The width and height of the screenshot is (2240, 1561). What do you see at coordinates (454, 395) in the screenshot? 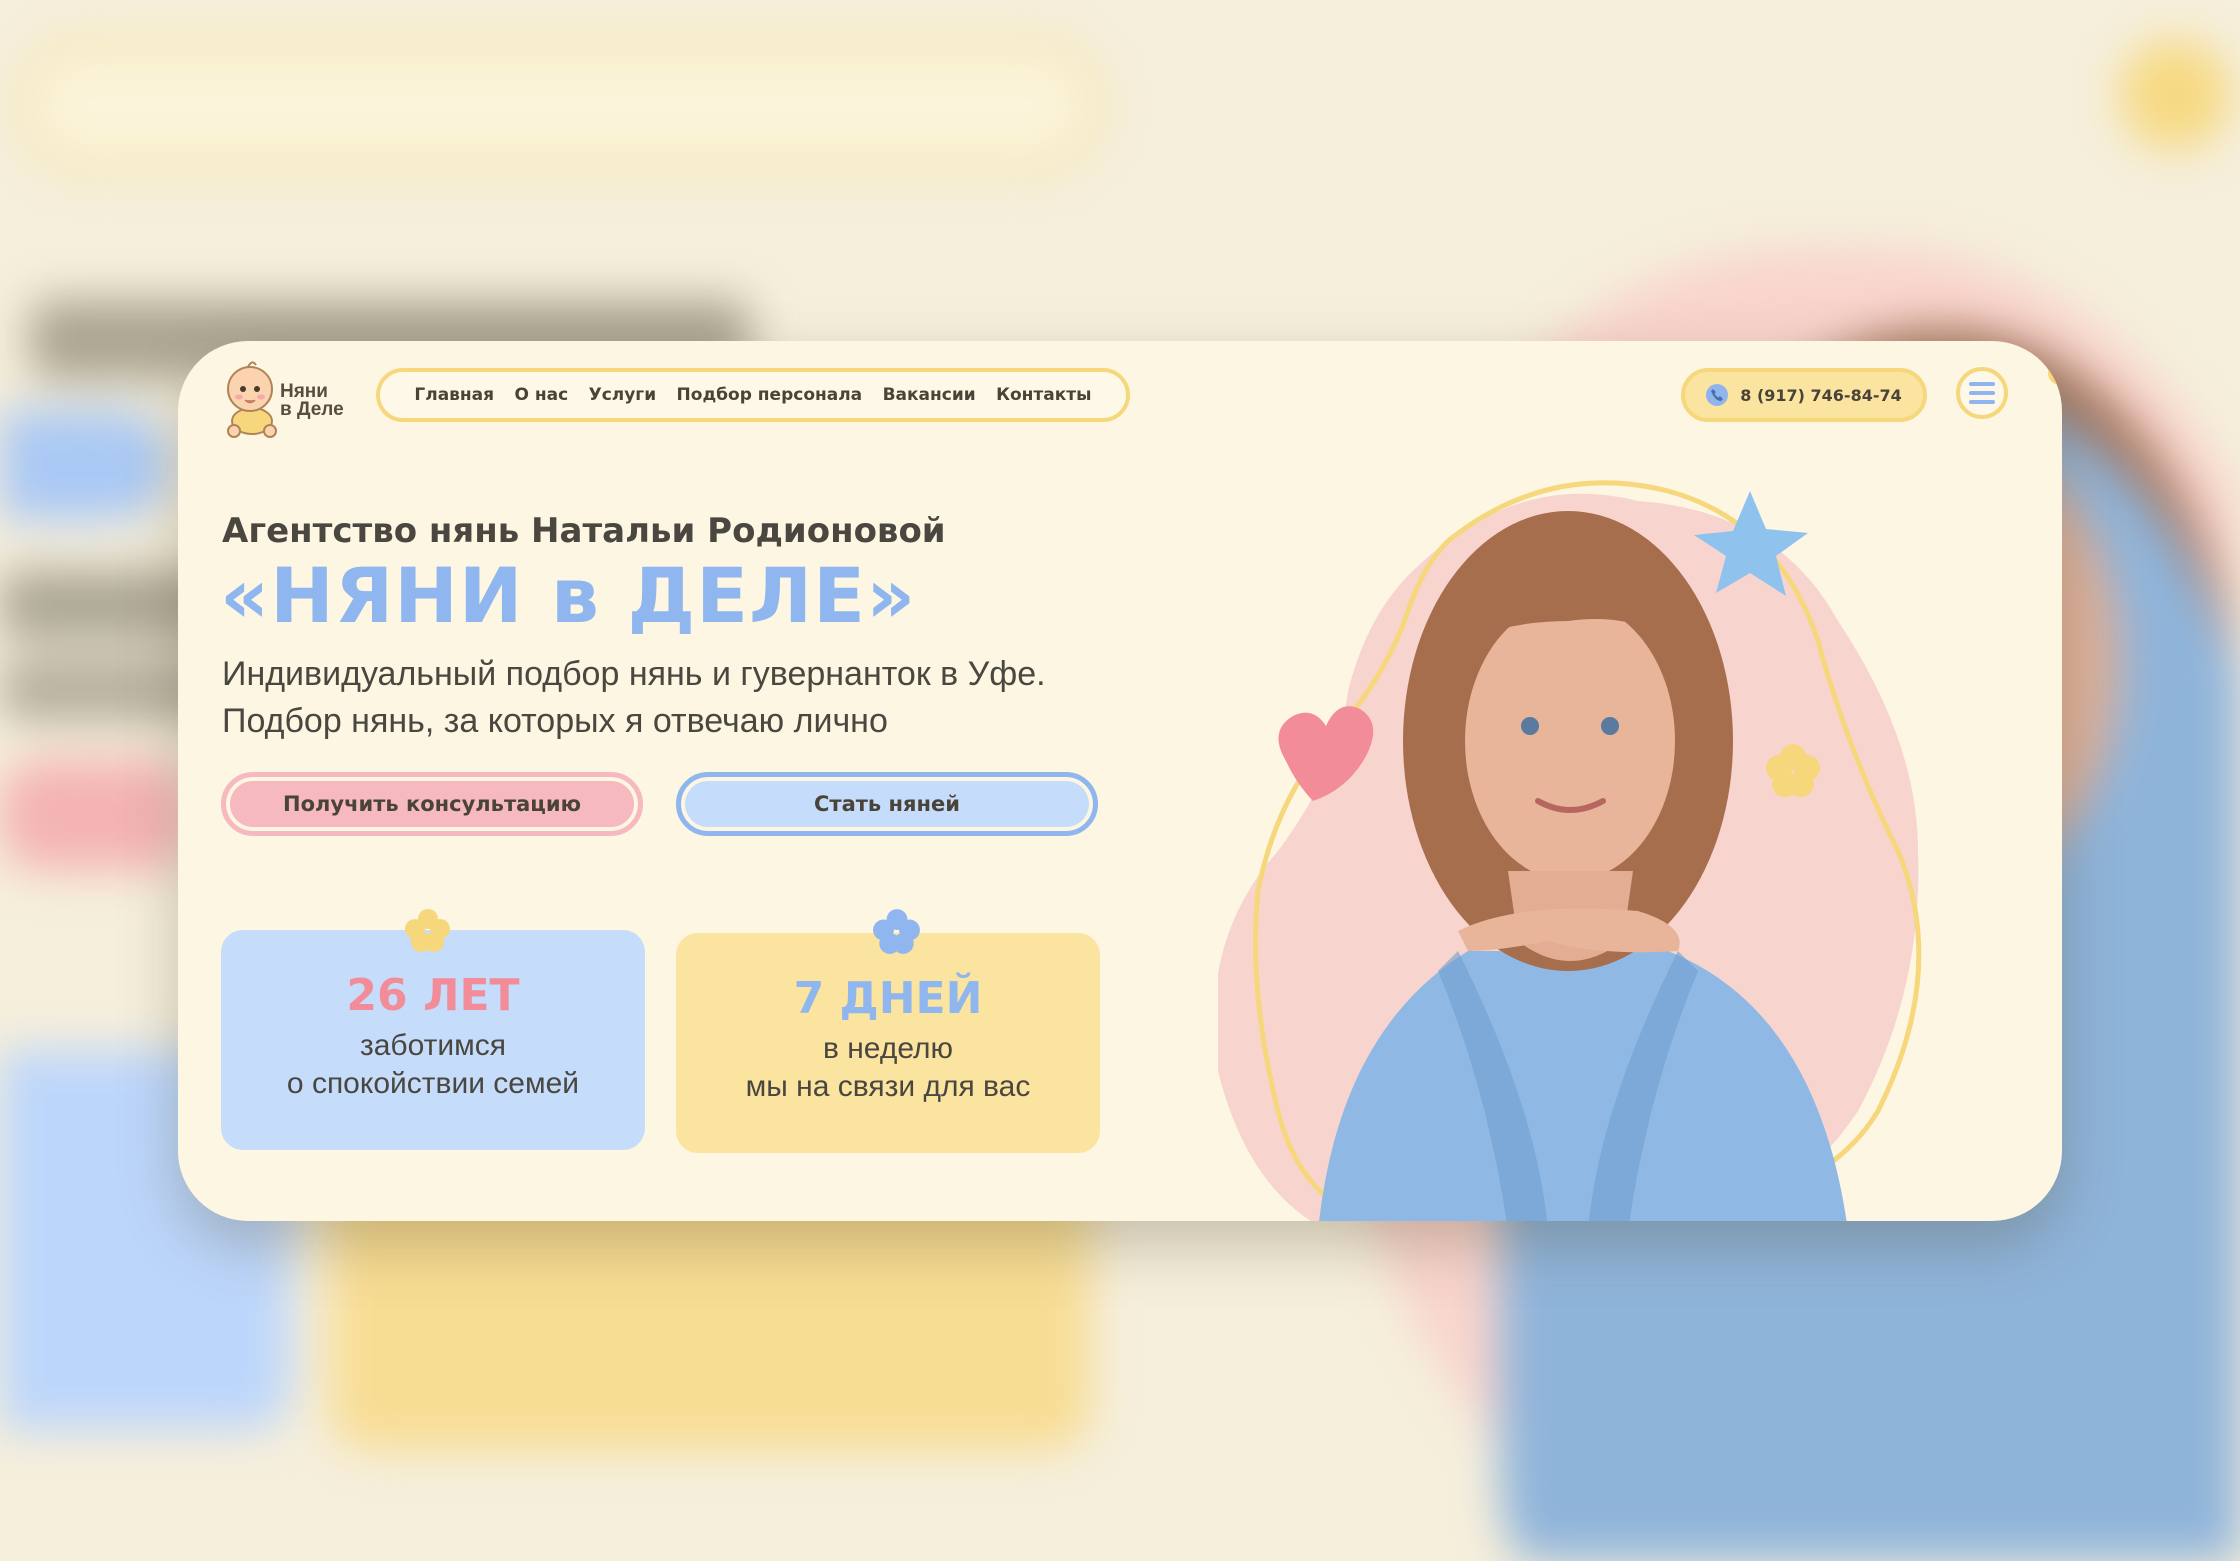
I see `nav-item-home: Главная` at bounding box center [454, 395].